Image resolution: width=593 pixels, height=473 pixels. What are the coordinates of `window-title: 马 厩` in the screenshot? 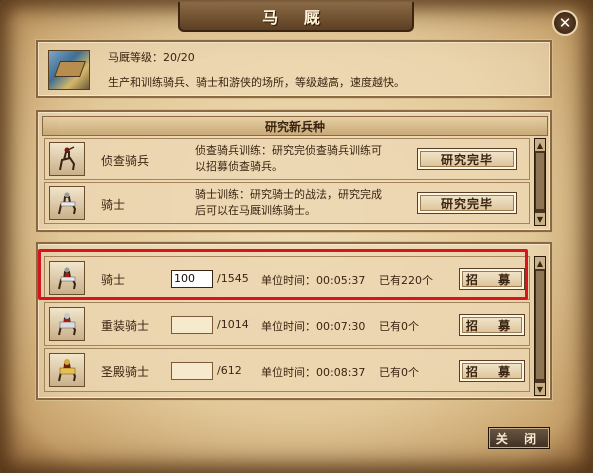 It's located at (296, 17).